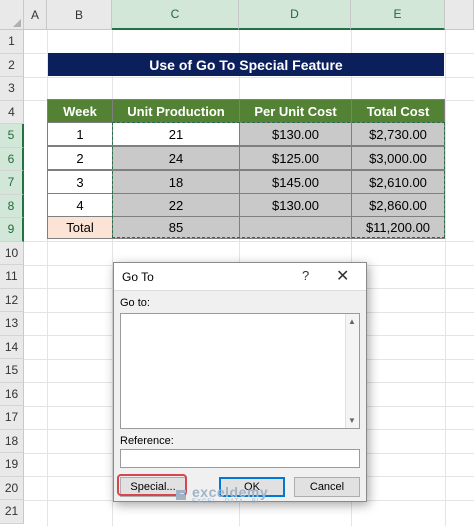 Image resolution: width=474 pixels, height=526 pixels. I want to click on total-cost-cell: $11,200.00, so click(398, 227).